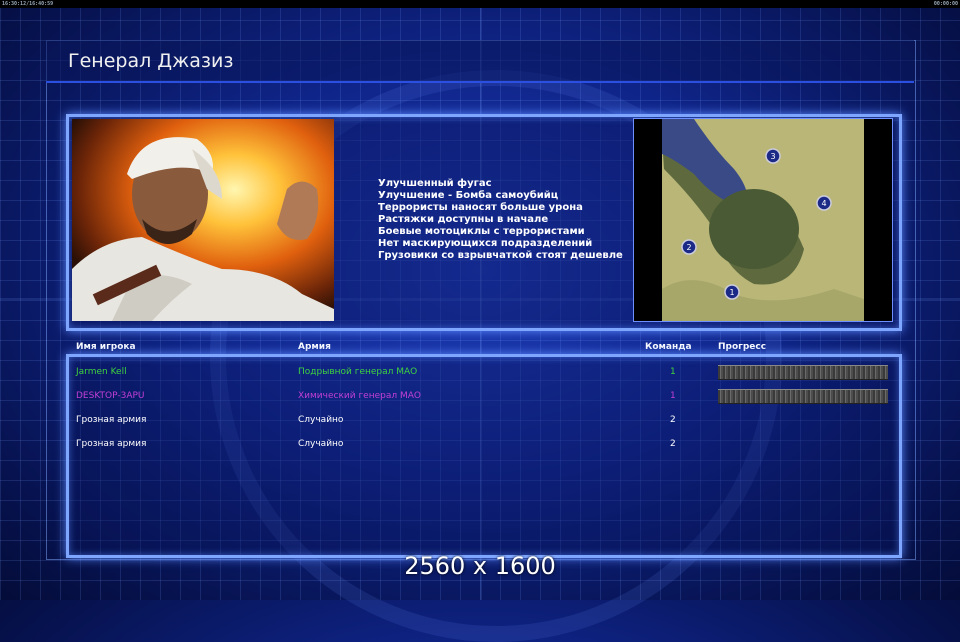 The height and width of the screenshot is (642, 960). I want to click on status-time-left: 16:30:12/16:40:59, so click(28, 4).